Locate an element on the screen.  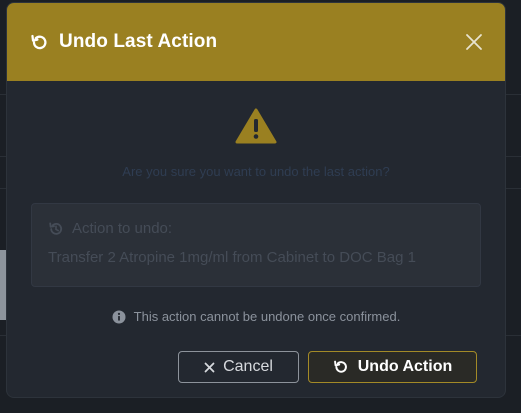
info-circle-icon is located at coordinates (119, 317).